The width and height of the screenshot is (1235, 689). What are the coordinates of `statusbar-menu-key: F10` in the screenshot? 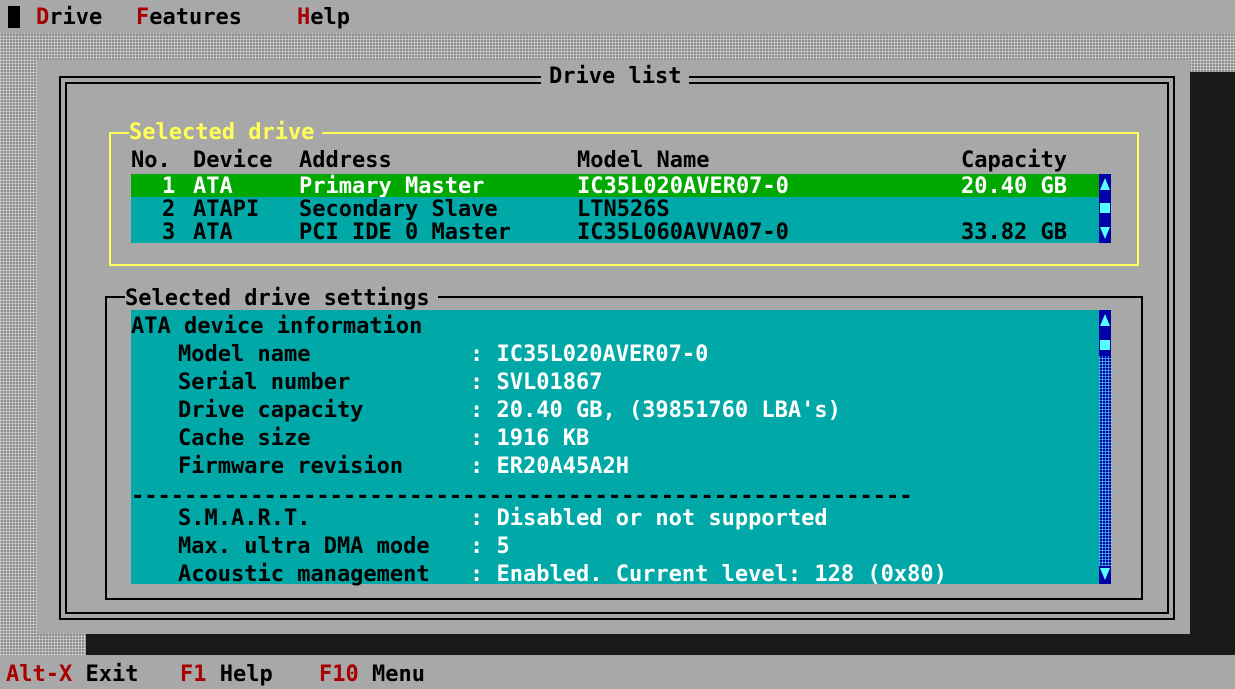 It's located at (339, 674).